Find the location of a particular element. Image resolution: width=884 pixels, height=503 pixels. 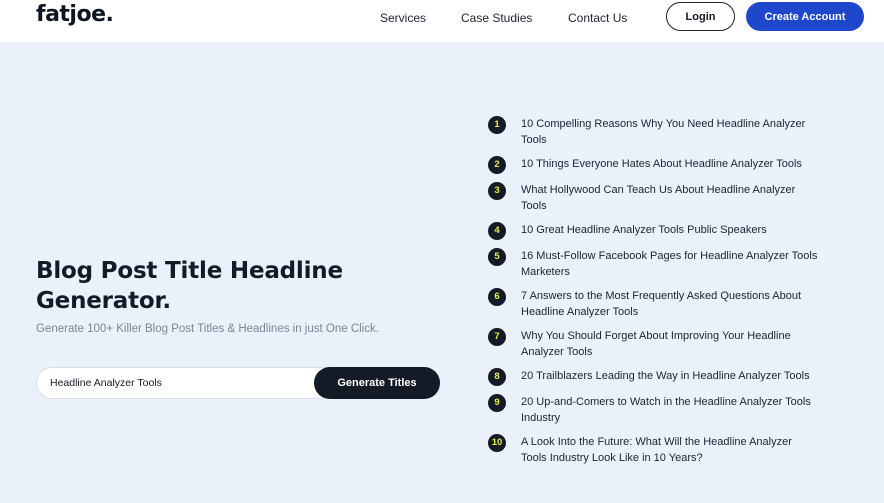

fatjoe-logo: fatjoe. is located at coordinates (75, 14).